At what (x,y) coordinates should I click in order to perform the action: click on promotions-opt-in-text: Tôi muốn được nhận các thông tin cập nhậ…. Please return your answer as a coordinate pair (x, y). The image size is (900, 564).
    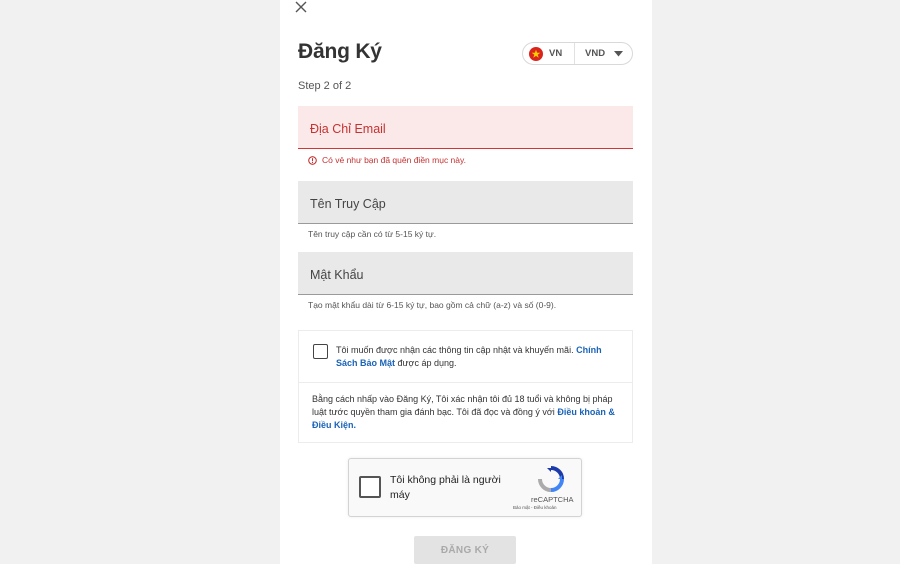
    Looking at the image, I should click on (478, 357).